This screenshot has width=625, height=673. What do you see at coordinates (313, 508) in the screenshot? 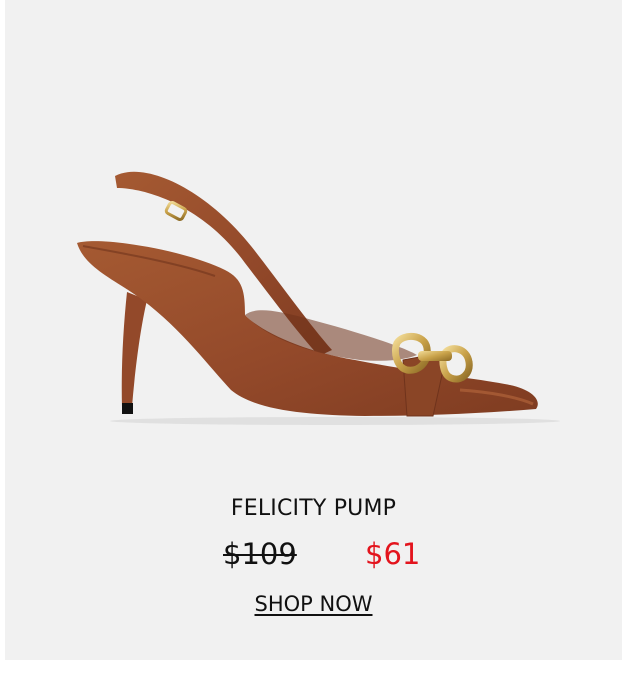
I see `product-name: FELICITY PUMP` at bounding box center [313, 508].